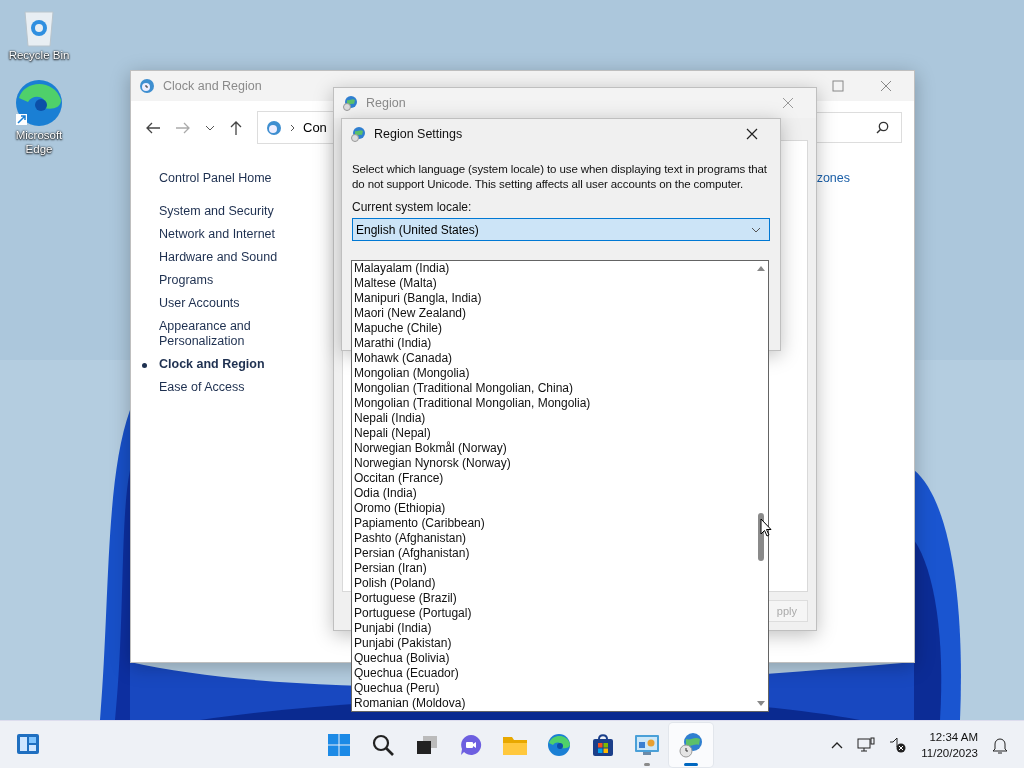 This screenshot has width=1024, height=768. I want to click on dropdown-option: Polish (Poland), so click(554, 583).